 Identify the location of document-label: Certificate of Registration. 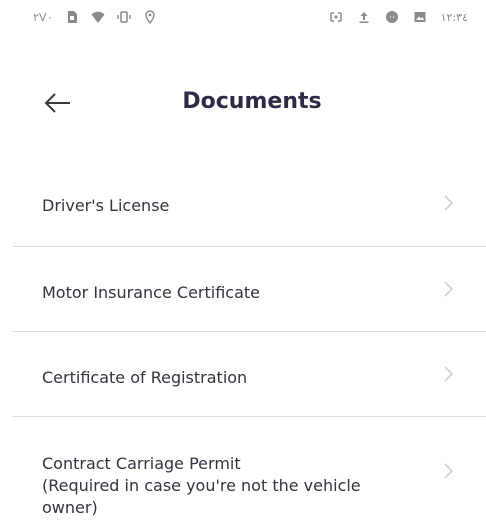
(145, 377).